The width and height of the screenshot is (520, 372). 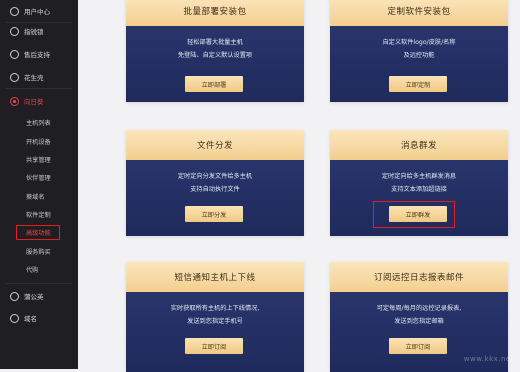 I want to click on card-description: 轻松部署大批量主机 免登陆、自定义默认设置项, so click(x=215, y=49).